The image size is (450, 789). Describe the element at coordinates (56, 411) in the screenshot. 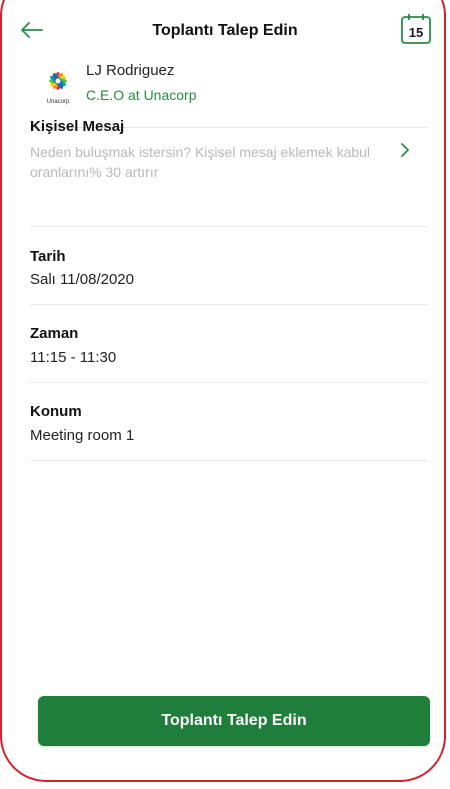

I see `location-label: Konum` at that location.